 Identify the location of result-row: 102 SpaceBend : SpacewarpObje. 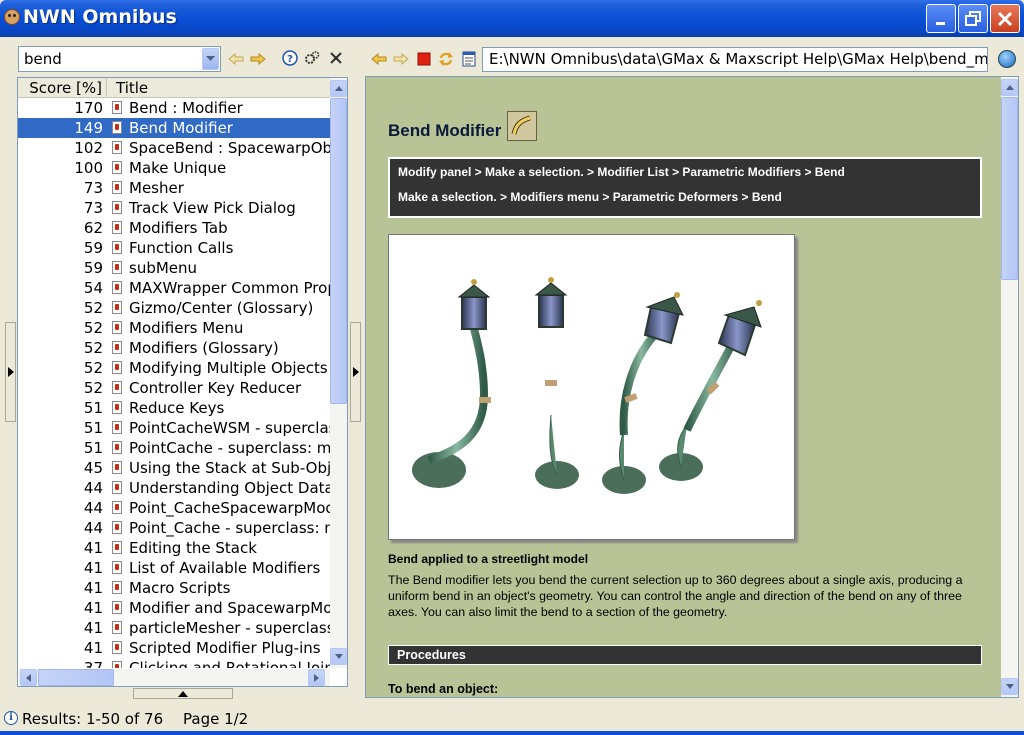
(174, 148).